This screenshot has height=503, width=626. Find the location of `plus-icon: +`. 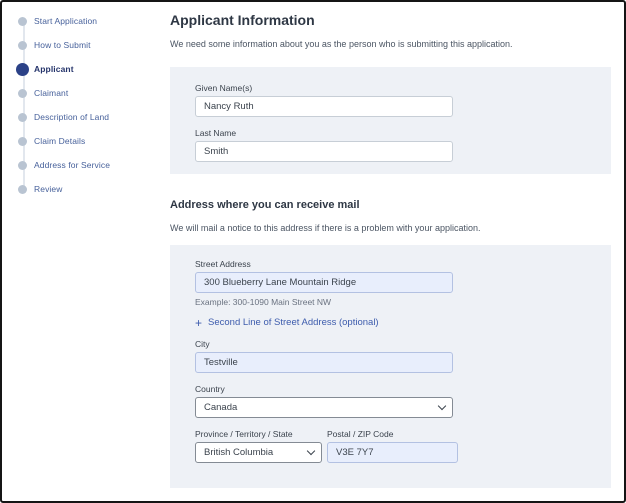

plus-icon: + is located at coordinates (199, 323).